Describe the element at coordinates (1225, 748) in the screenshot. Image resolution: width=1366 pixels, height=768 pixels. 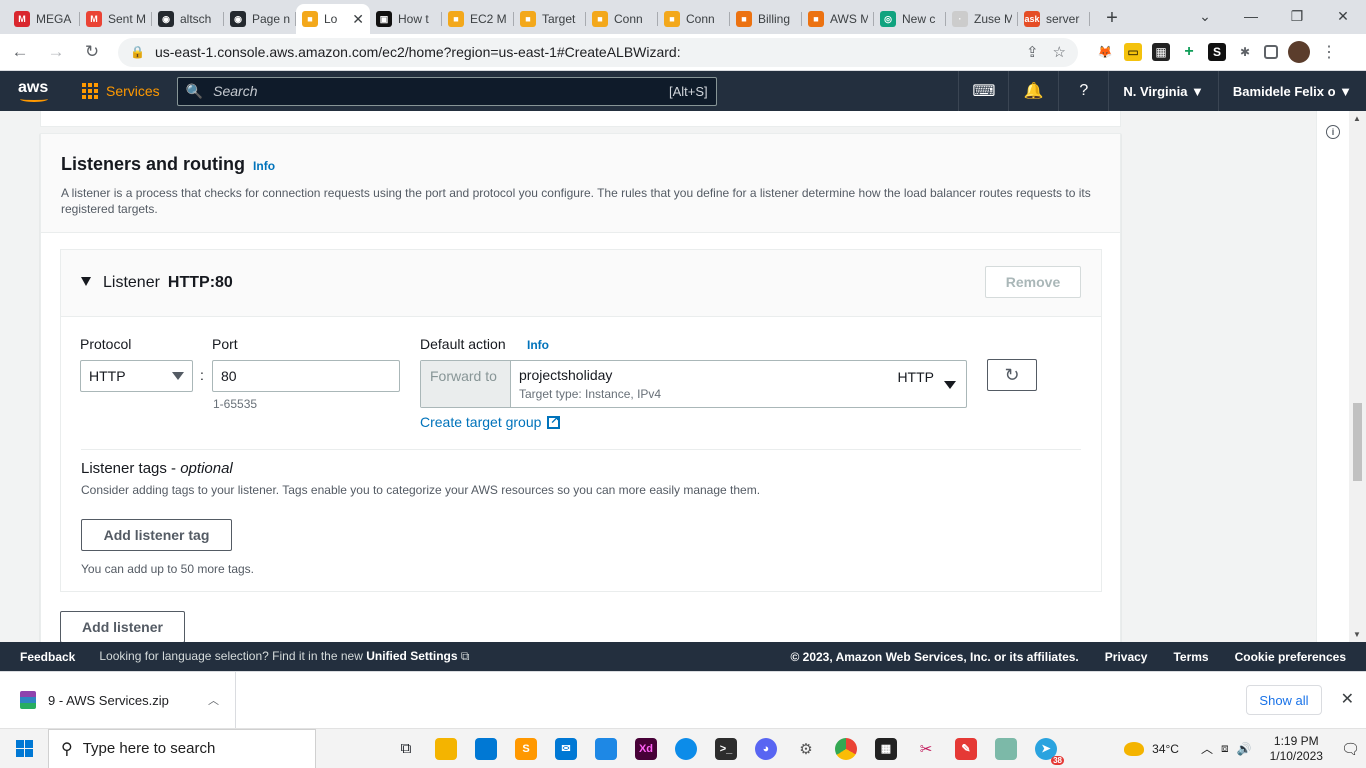
I see `network-icon: ⧈` at that location.